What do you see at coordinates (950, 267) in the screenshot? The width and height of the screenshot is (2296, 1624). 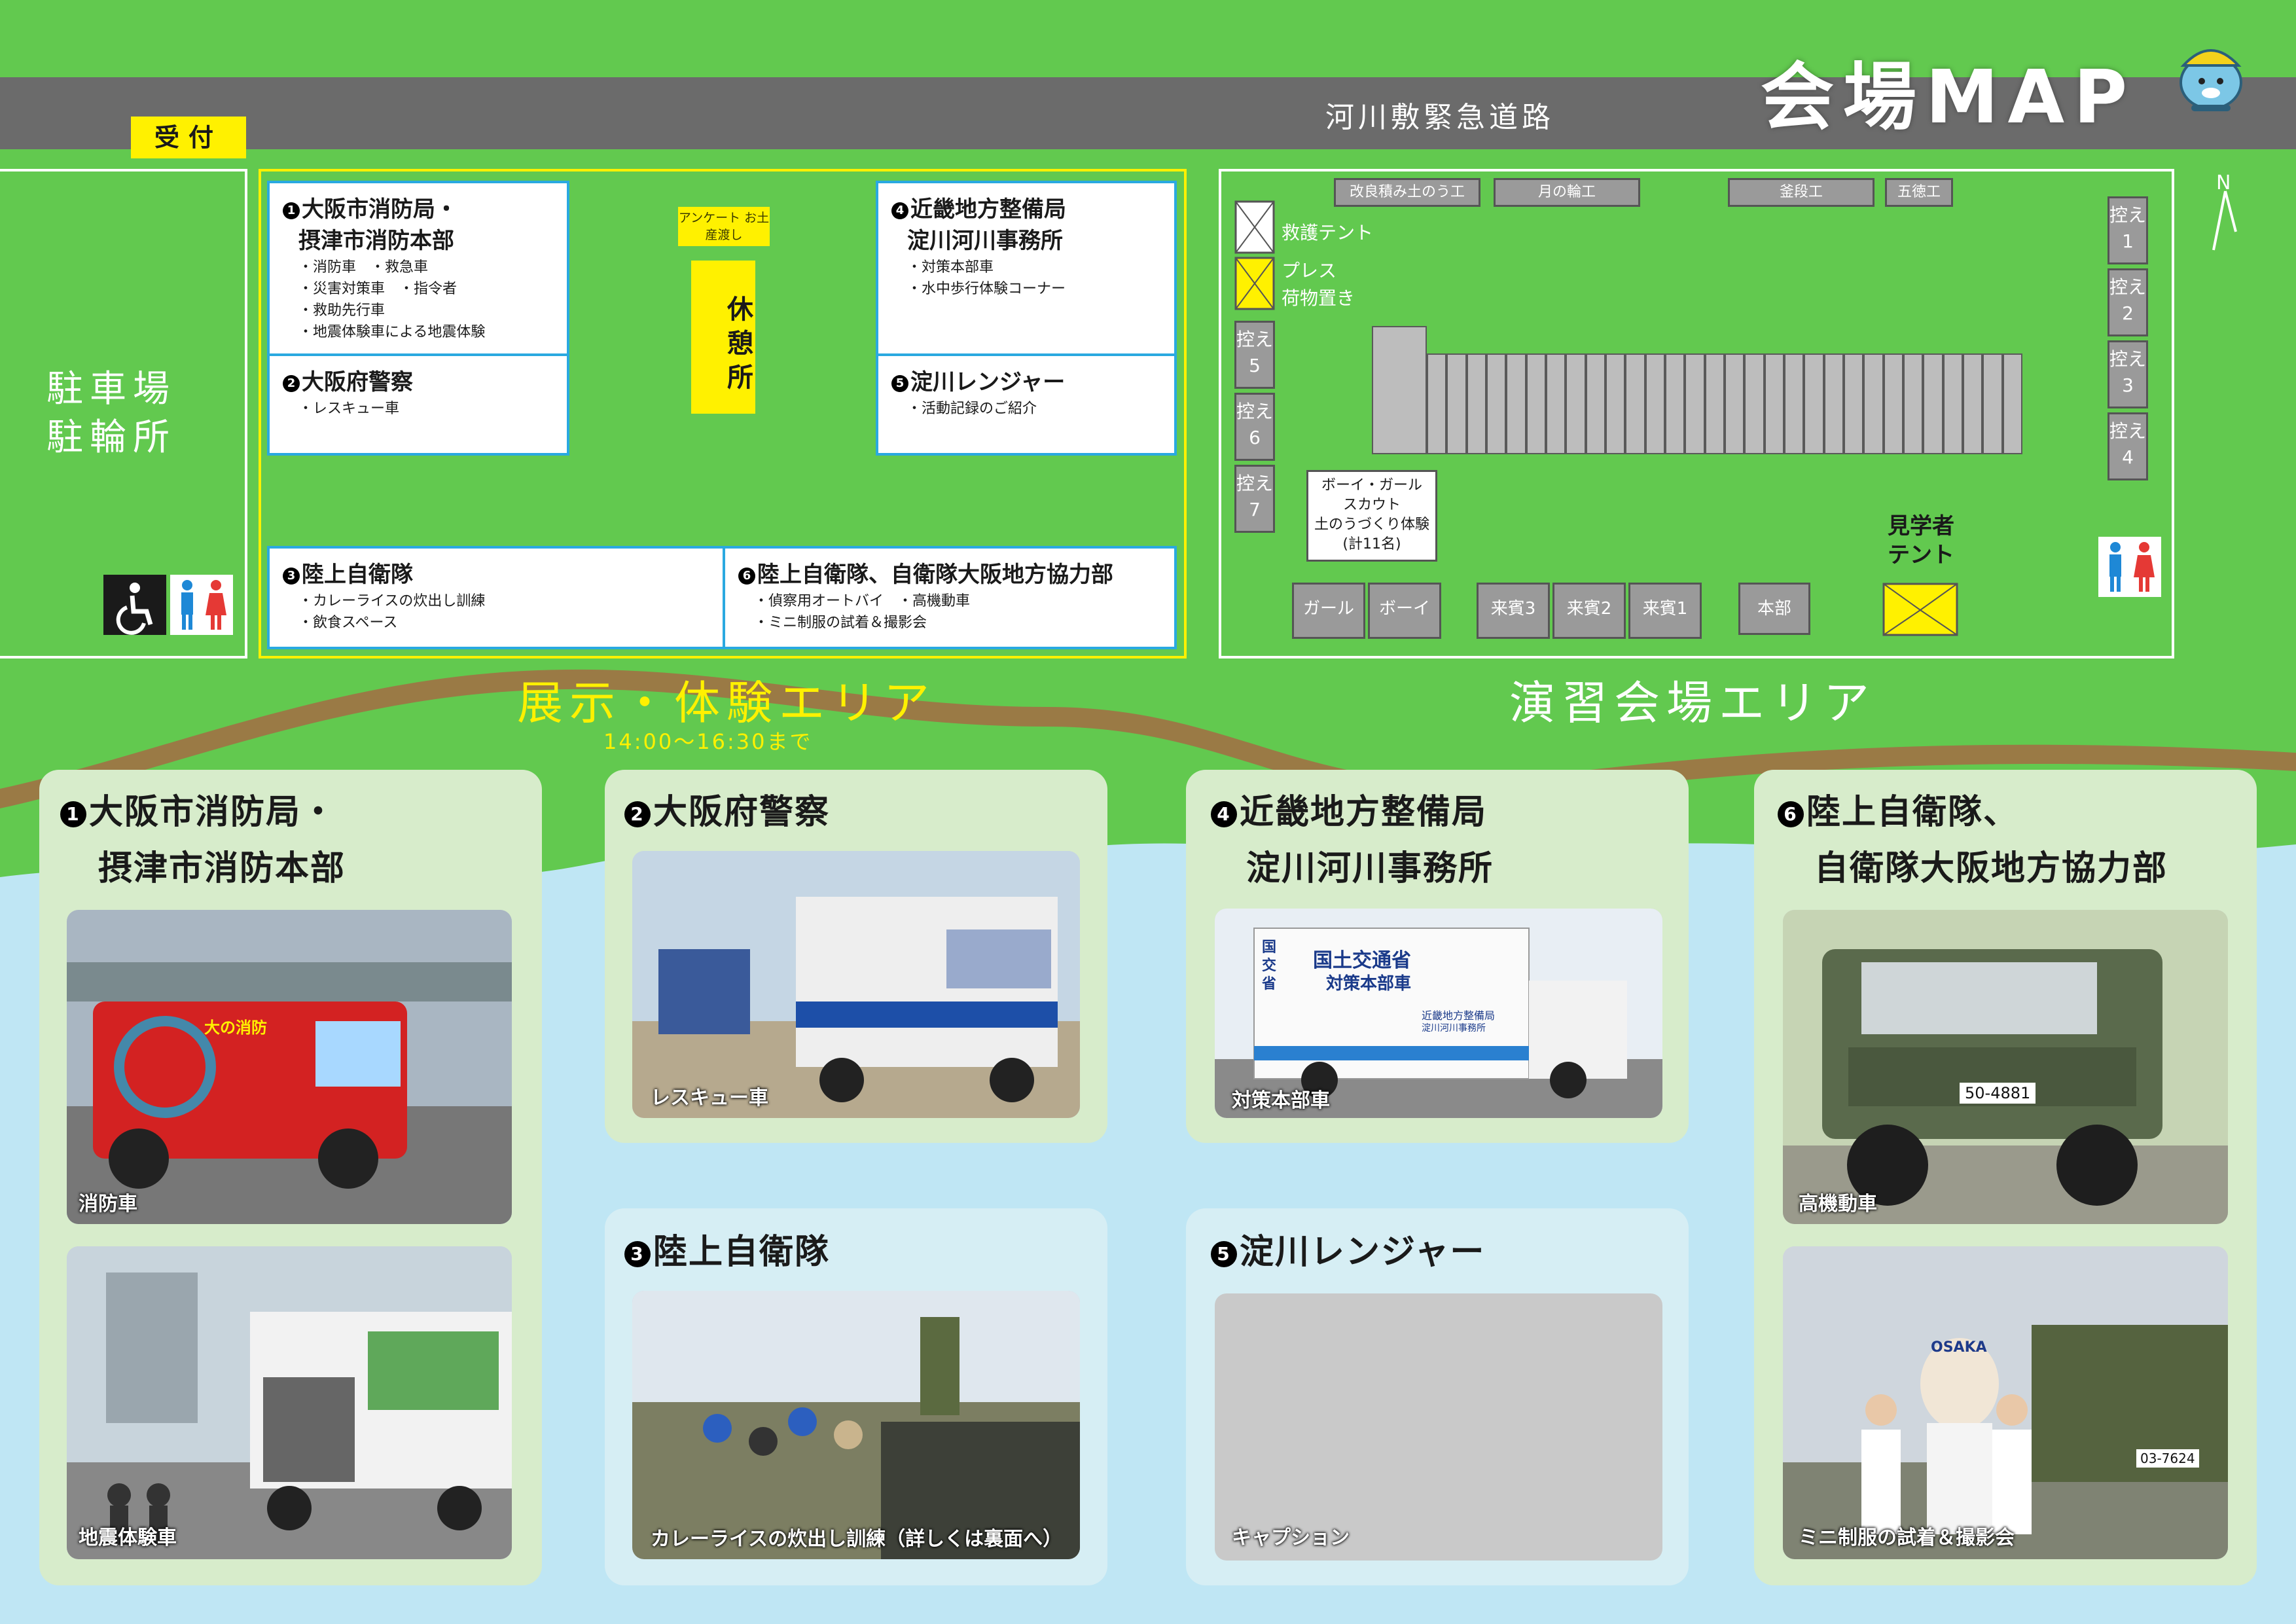 I see `exhibit-detail: ・対策本部車` at bounding box center [950, 267].